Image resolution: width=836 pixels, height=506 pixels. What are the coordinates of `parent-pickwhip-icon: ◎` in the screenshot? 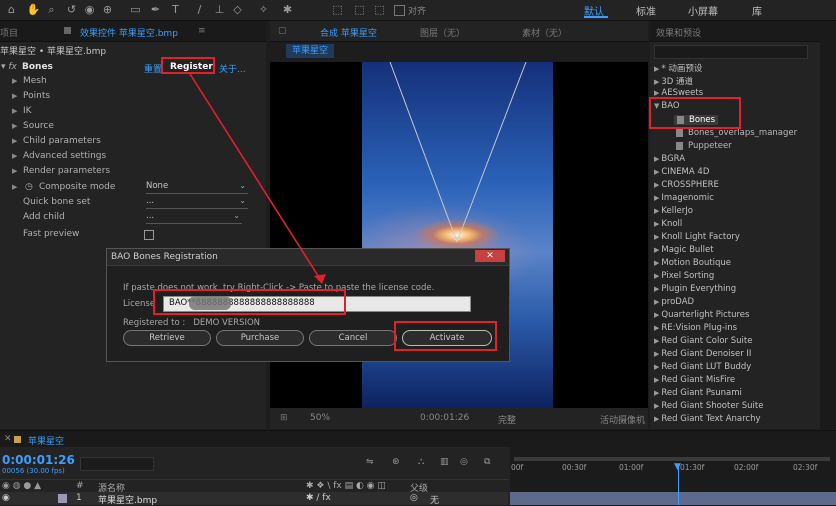 It's located at (414, 498).